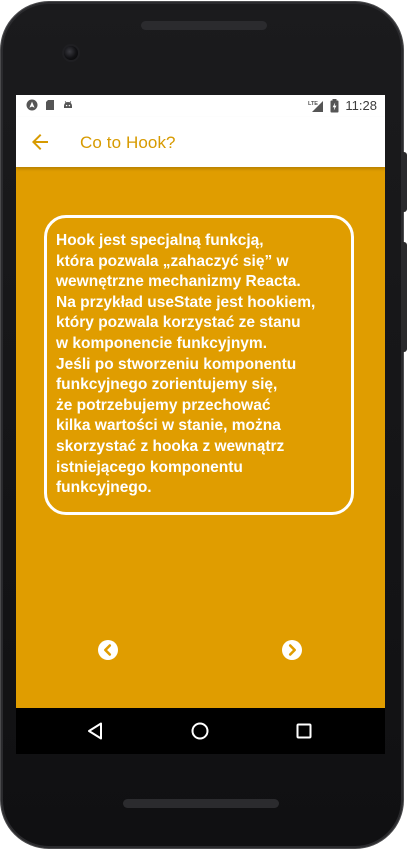  Describe the element at coordinates (404, 297) in the screenshot. I see `volume-button` at that location.